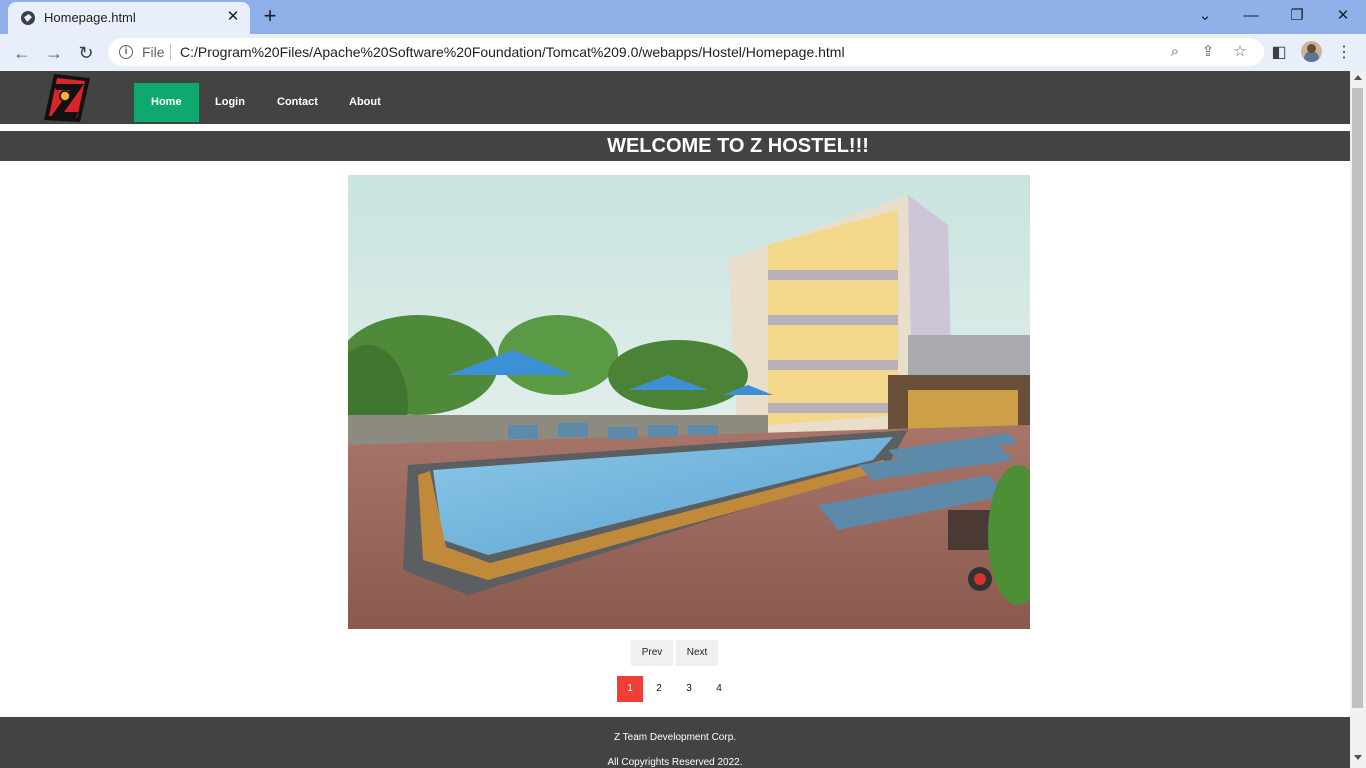  What do you see at coordinates (166, 102) in the screenshot?
I see `nav-home: Home` at bounding box center [166, 102].